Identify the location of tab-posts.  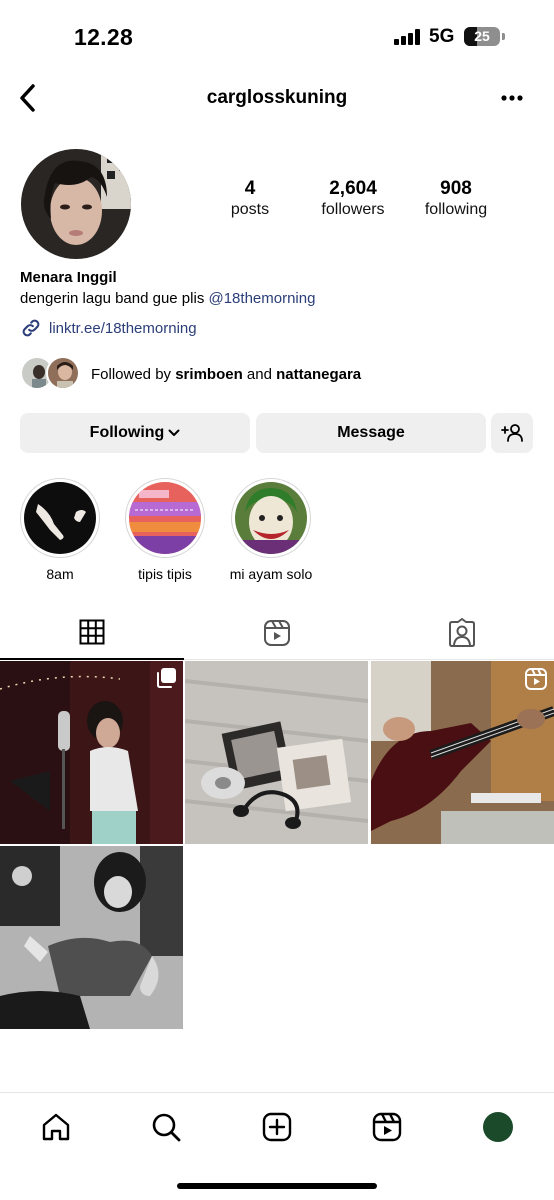
(92, 633).